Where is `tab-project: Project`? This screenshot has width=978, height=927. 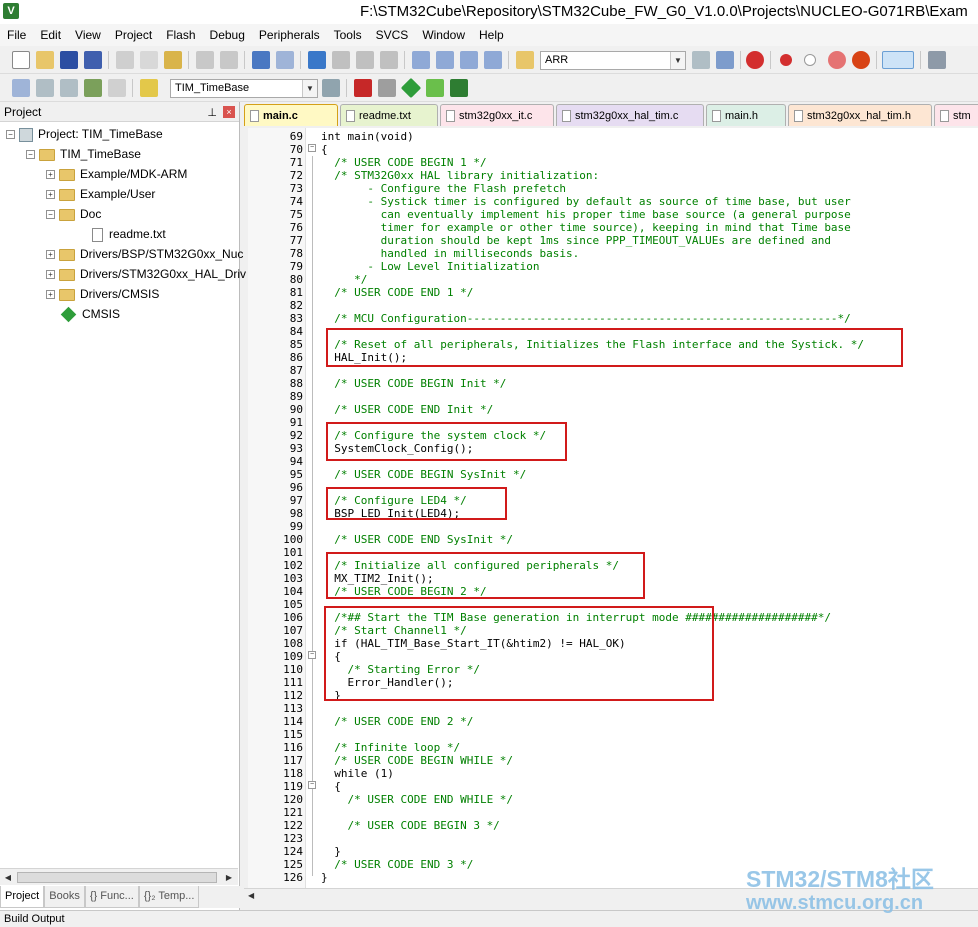
tab-project: Project is located at coordinates (22, 897).